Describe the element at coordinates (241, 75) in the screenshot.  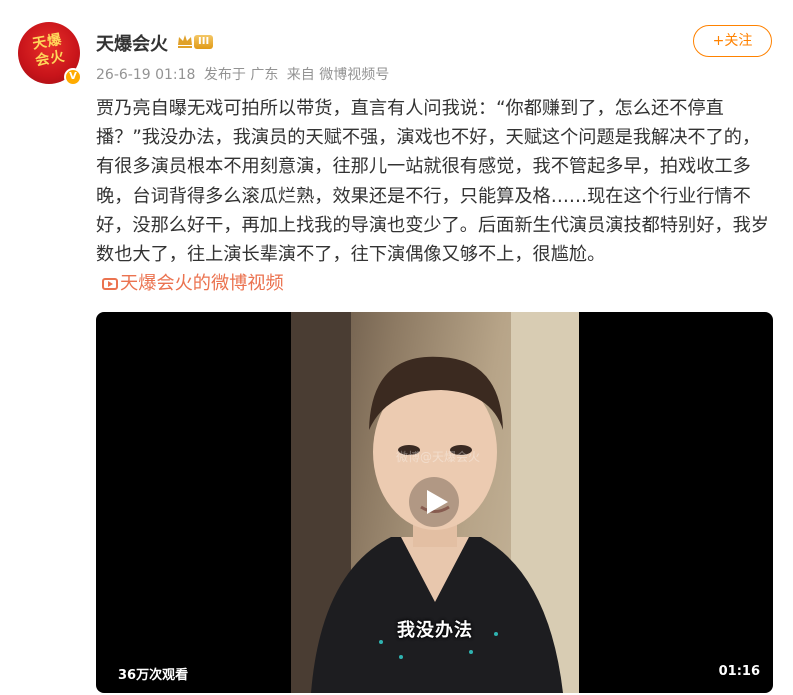
I see `post-location: 发布于 广东` at that location.